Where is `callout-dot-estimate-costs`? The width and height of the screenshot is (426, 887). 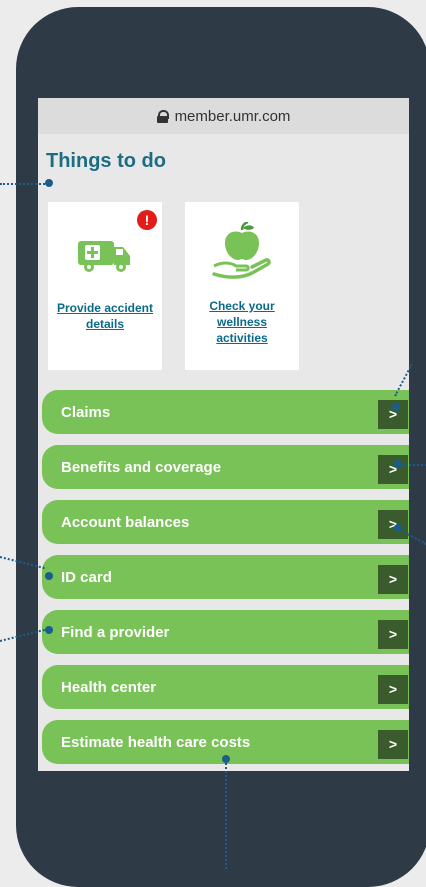
callout-dot-estimate-costs is located at coordinates (226, 759).